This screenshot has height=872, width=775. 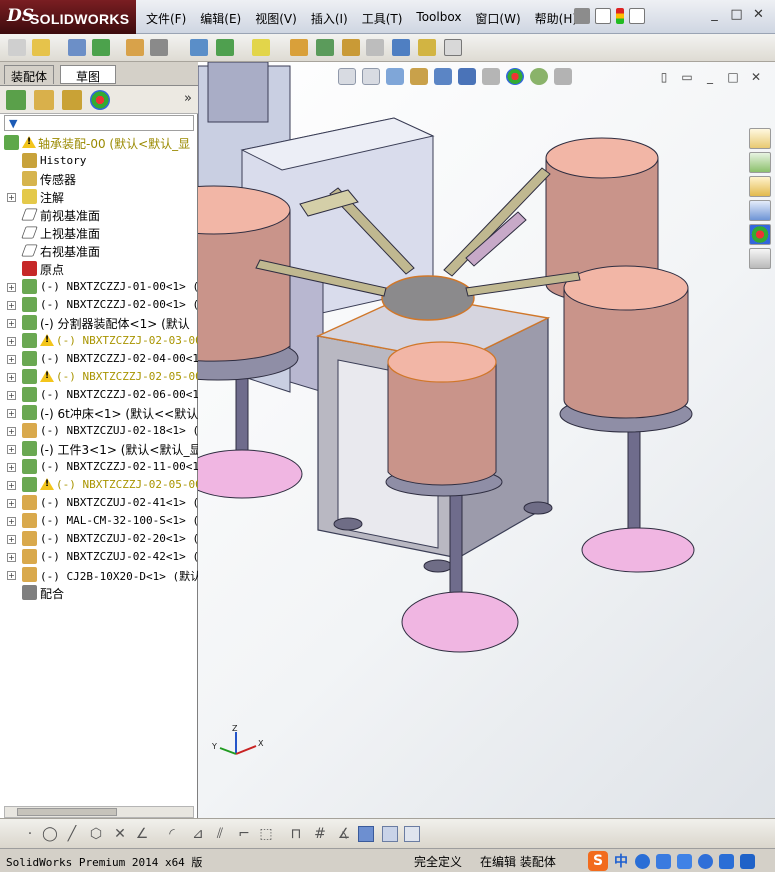 What do you see at coordinates (13, 123) in the screenshot?
I see `filter-icon: ▼` at bounding box center [13, 123].